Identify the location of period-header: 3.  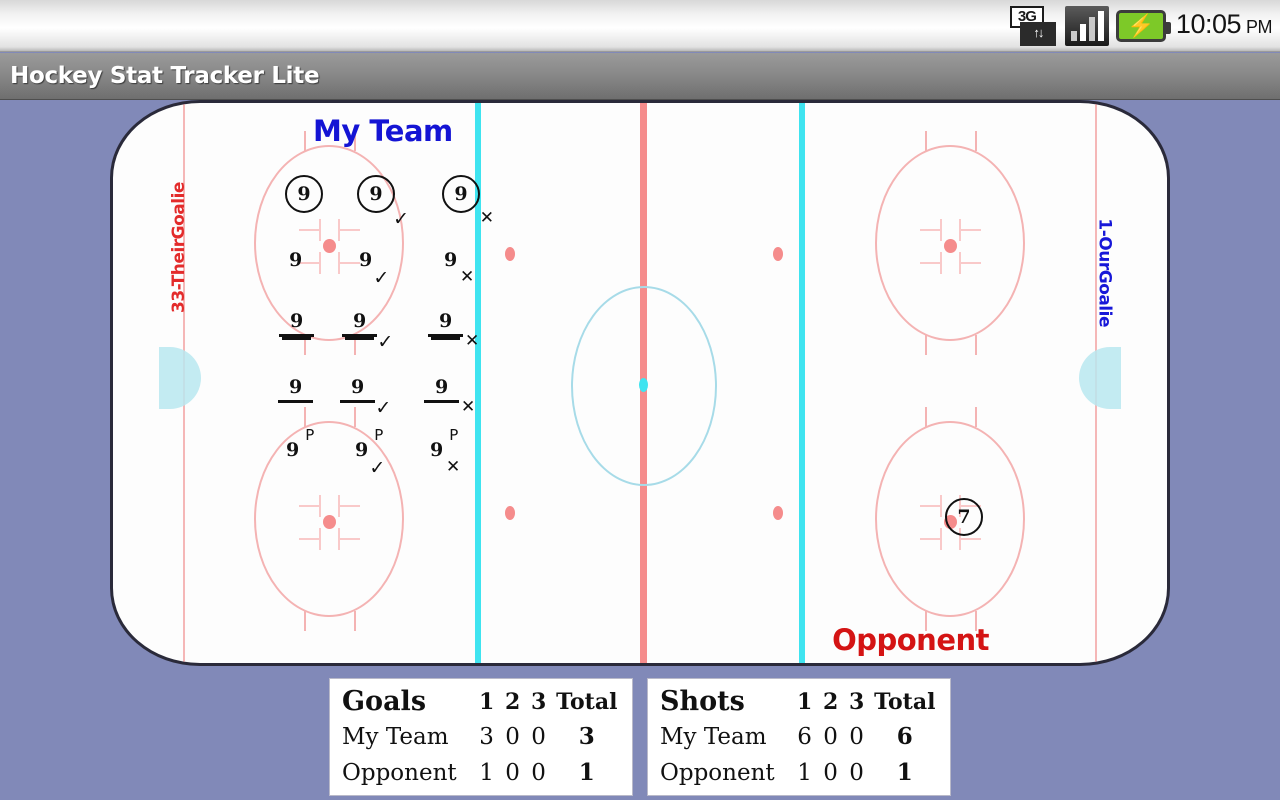
(538, 702).